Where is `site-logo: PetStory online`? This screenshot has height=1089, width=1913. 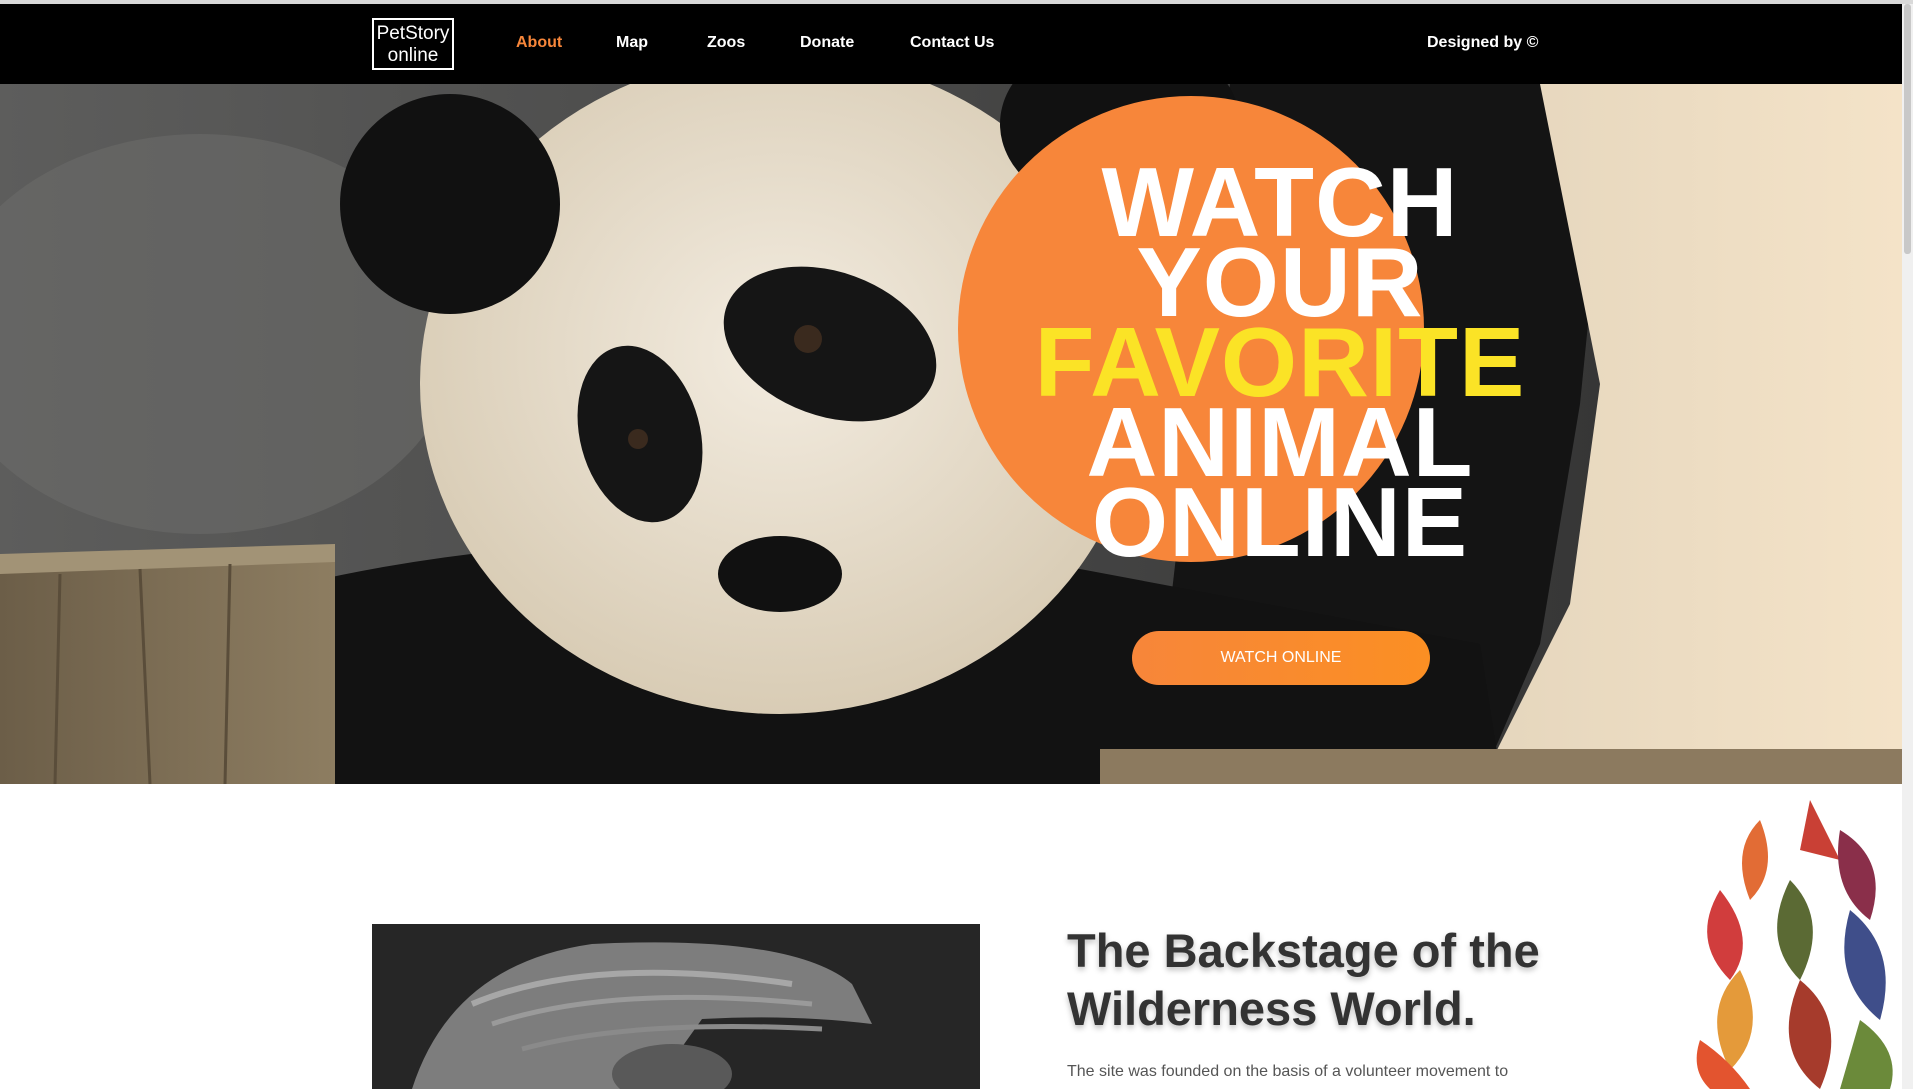
site-logo: PetStory online is located at coordinates (413, 44).